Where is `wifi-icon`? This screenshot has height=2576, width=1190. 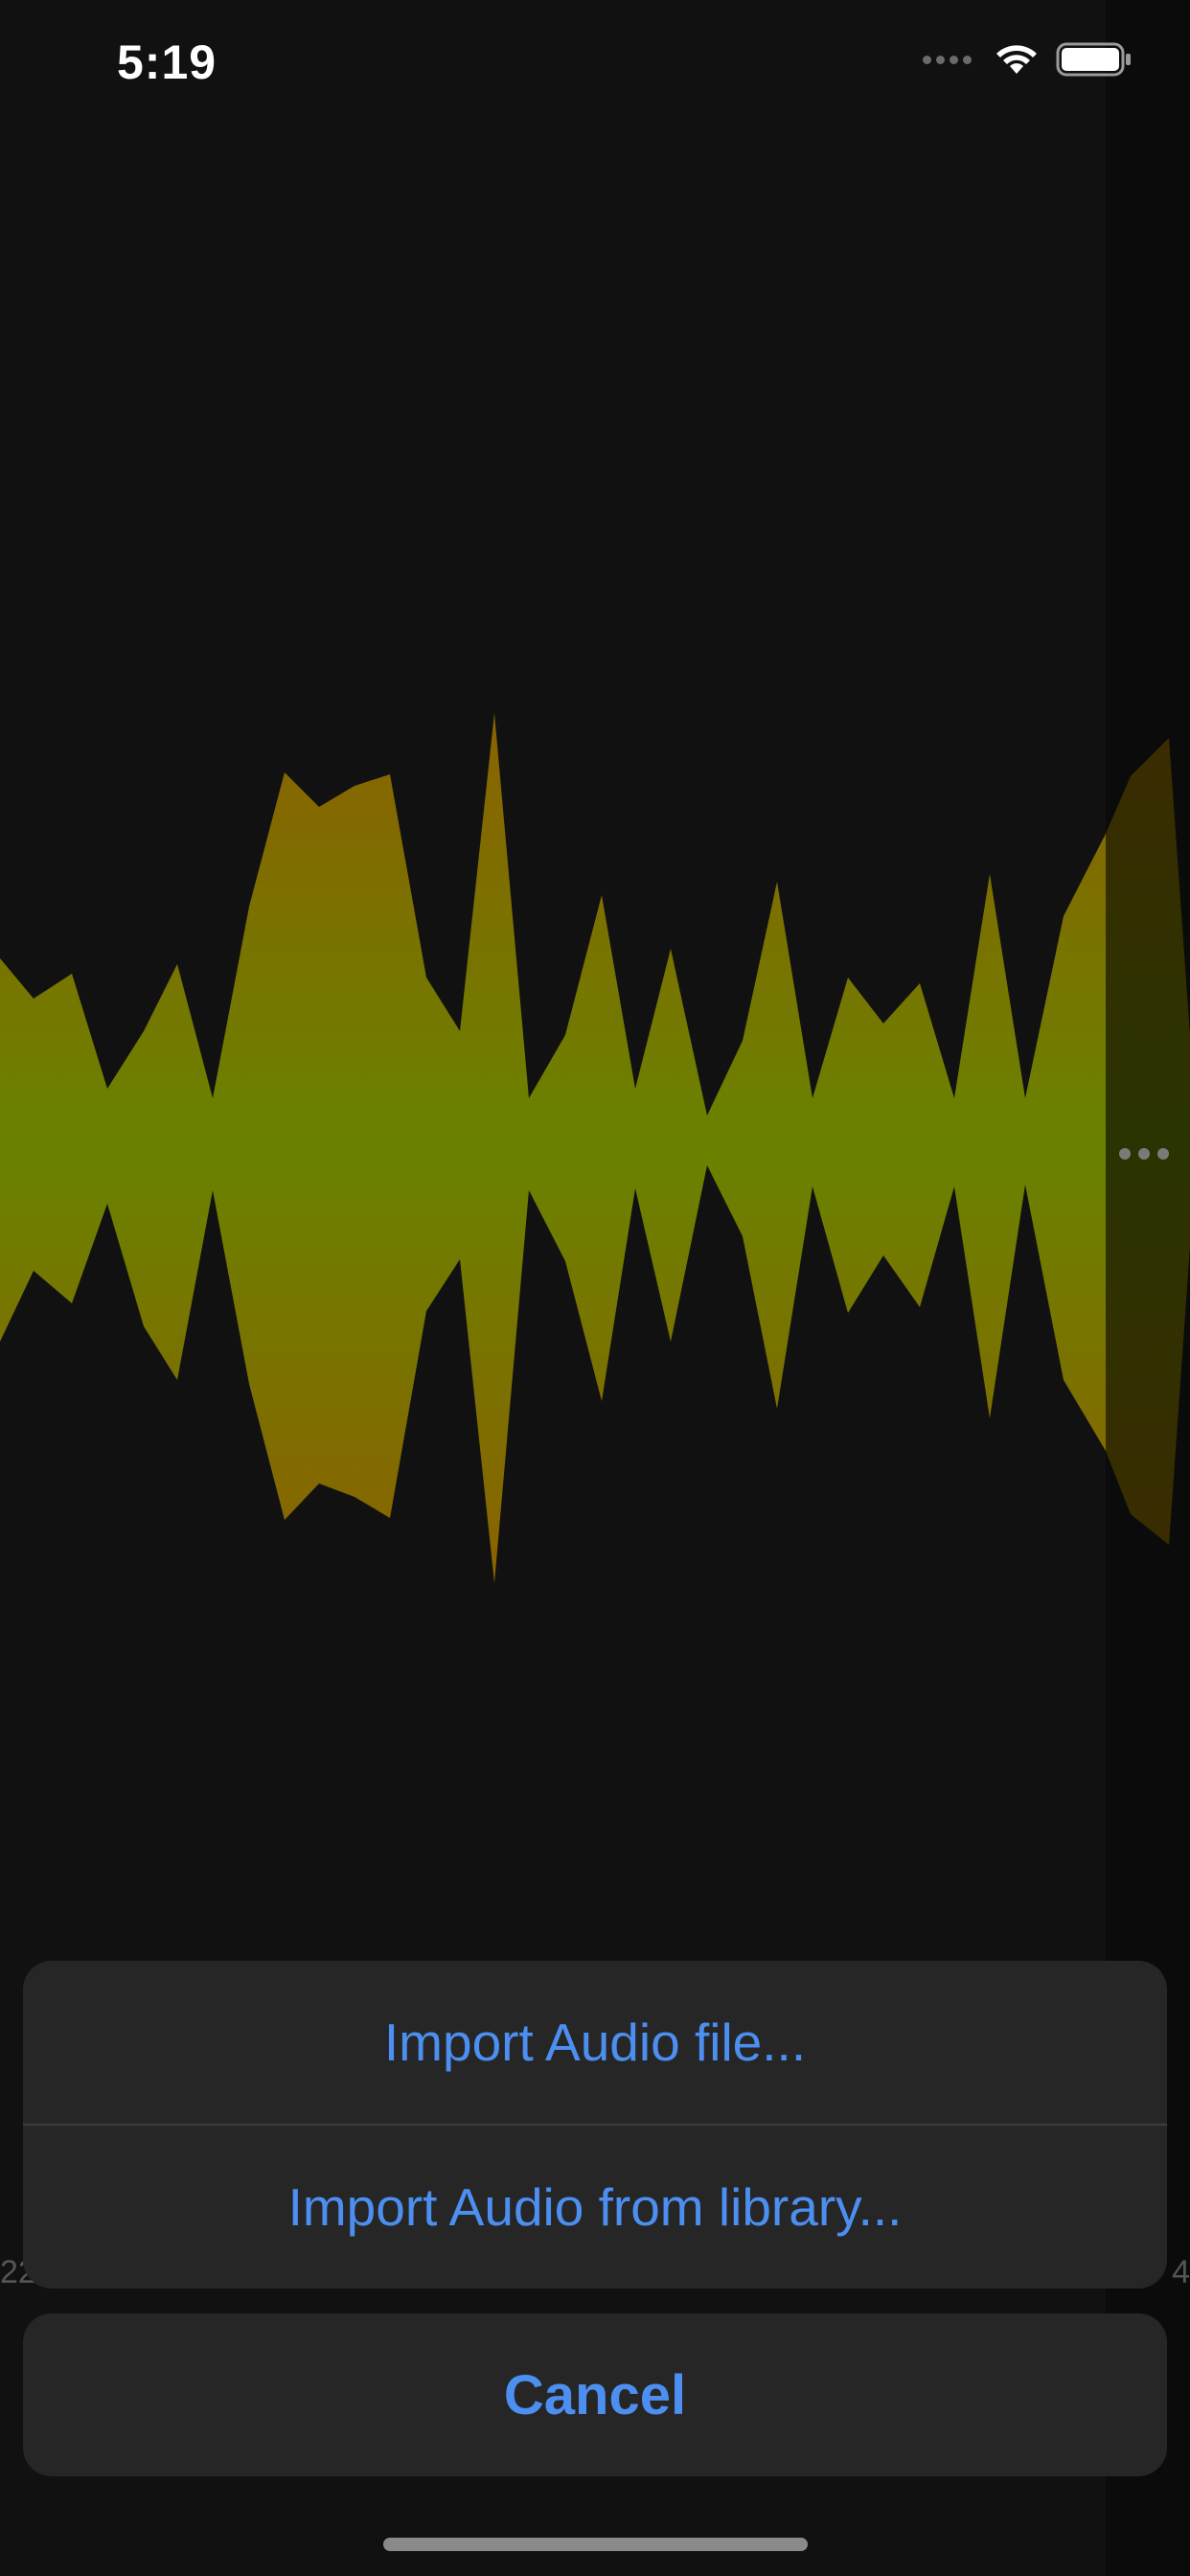 wifi-icon is located at coordinates (1016, 59).